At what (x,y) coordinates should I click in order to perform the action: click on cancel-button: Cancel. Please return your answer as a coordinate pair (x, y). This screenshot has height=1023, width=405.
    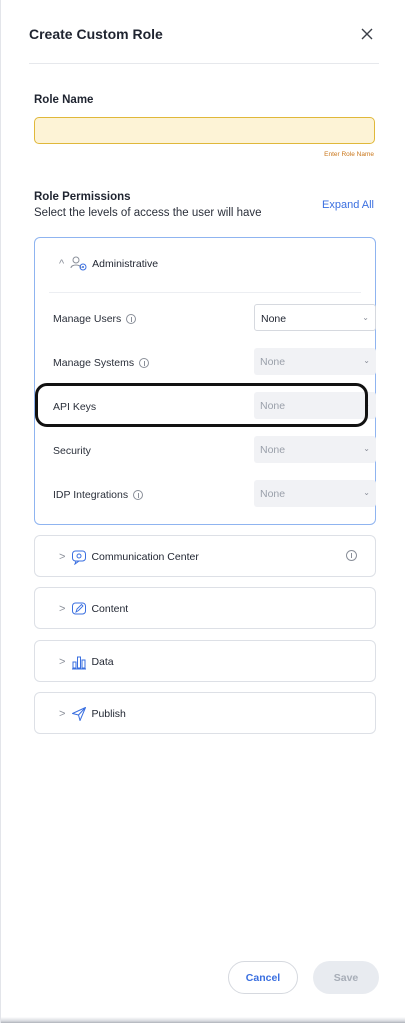
    Looking at the image, I should click on (263, 977).